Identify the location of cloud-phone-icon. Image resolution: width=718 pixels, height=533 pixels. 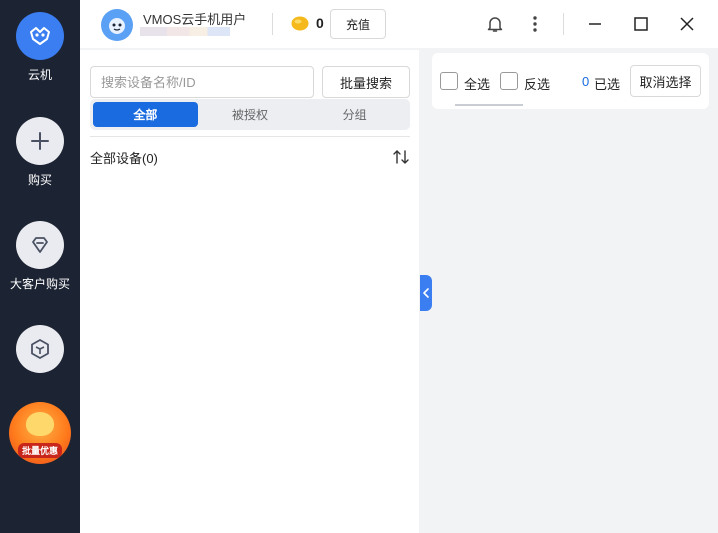
(40, 36).